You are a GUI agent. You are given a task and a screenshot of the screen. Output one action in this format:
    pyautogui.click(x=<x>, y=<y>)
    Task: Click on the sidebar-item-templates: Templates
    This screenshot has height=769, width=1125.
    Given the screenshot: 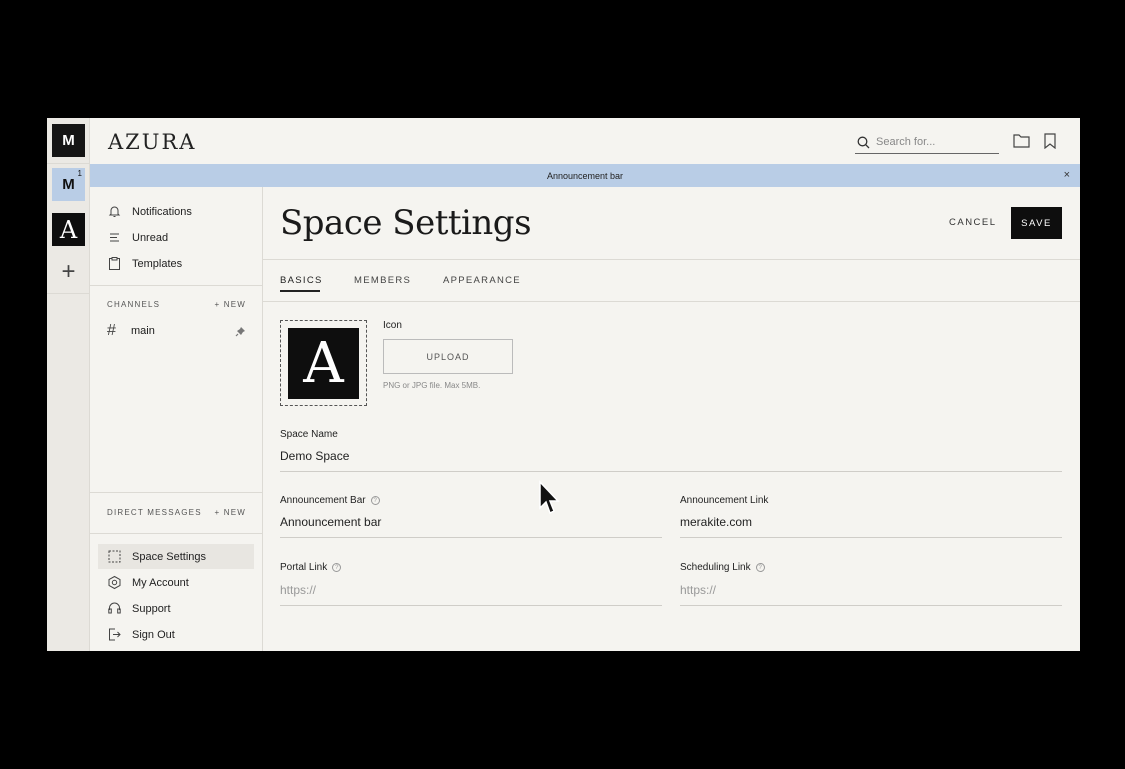 What is the action you would take?
    pyautogui.click(x=144, y=263)
    